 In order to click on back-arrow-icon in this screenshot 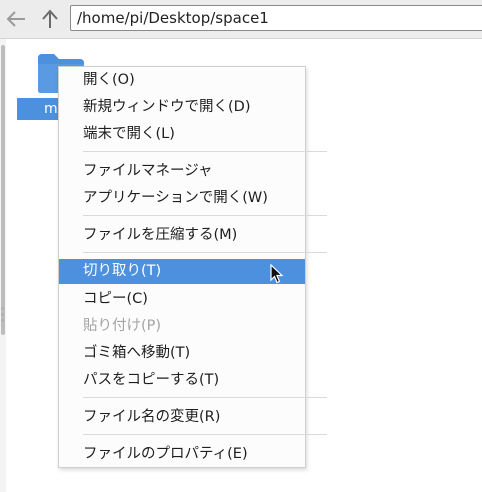, I will do `click(15, 19)`.